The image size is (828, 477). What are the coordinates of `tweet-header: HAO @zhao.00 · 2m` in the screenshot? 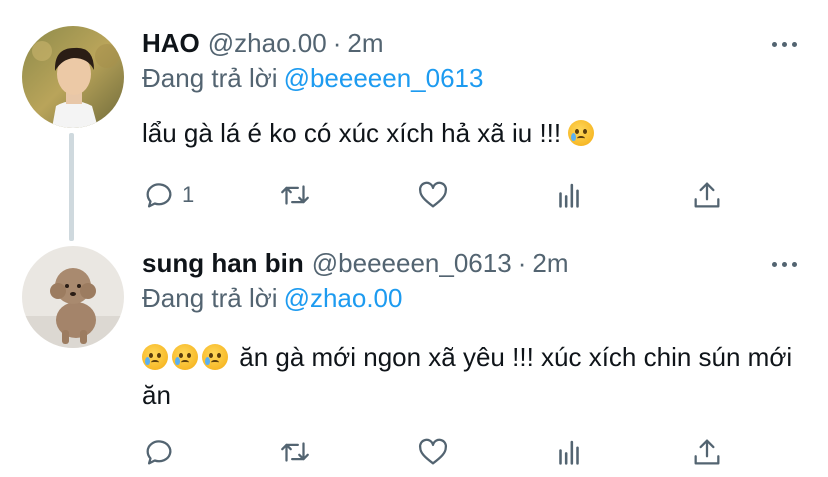 It's located at (263, 43).